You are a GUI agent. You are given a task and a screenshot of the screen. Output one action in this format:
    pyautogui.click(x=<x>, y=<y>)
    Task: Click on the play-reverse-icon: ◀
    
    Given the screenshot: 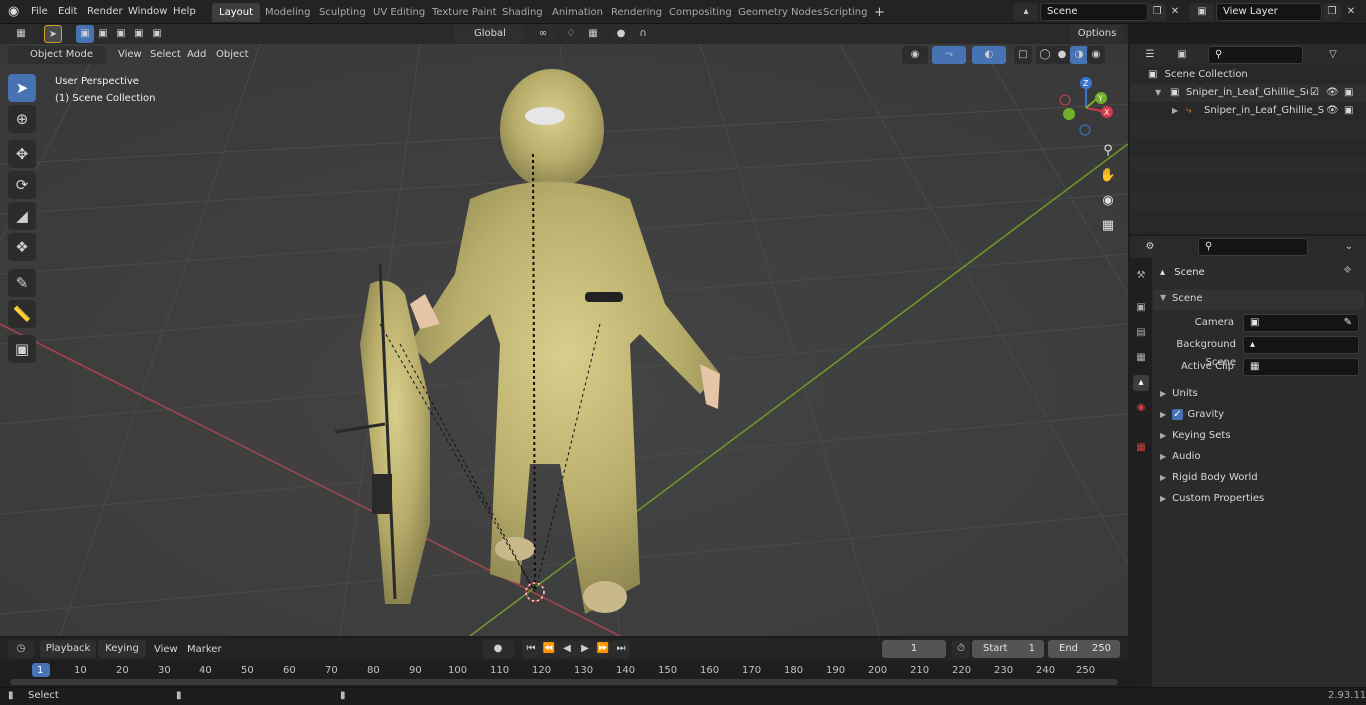 What is the action you would take?
    pyautogui.click(x=567, y=649)
    